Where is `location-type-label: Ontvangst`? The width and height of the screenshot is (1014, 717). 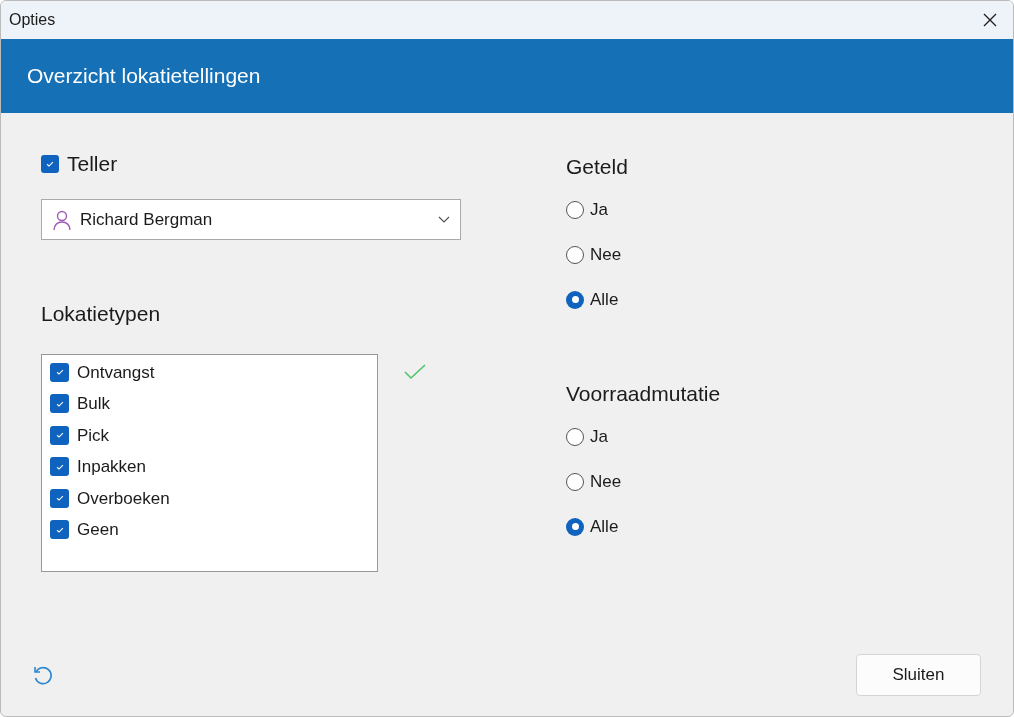 location-type-label: Ontvangst is located at coordinates (116, 372).